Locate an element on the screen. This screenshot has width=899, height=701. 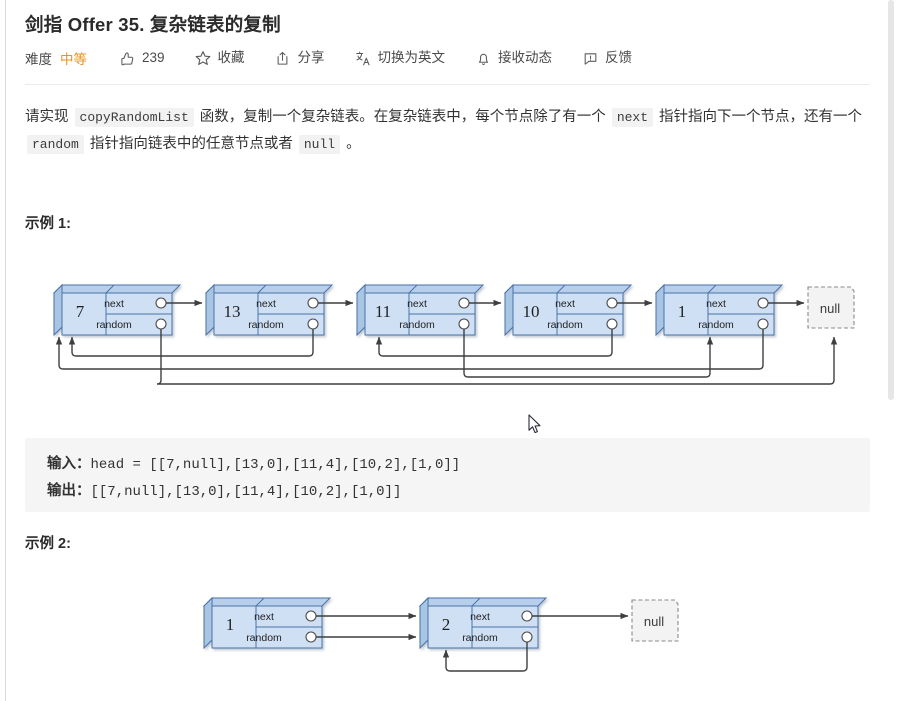
feedback-button: 反馈 is located at coordinates (607, 58).